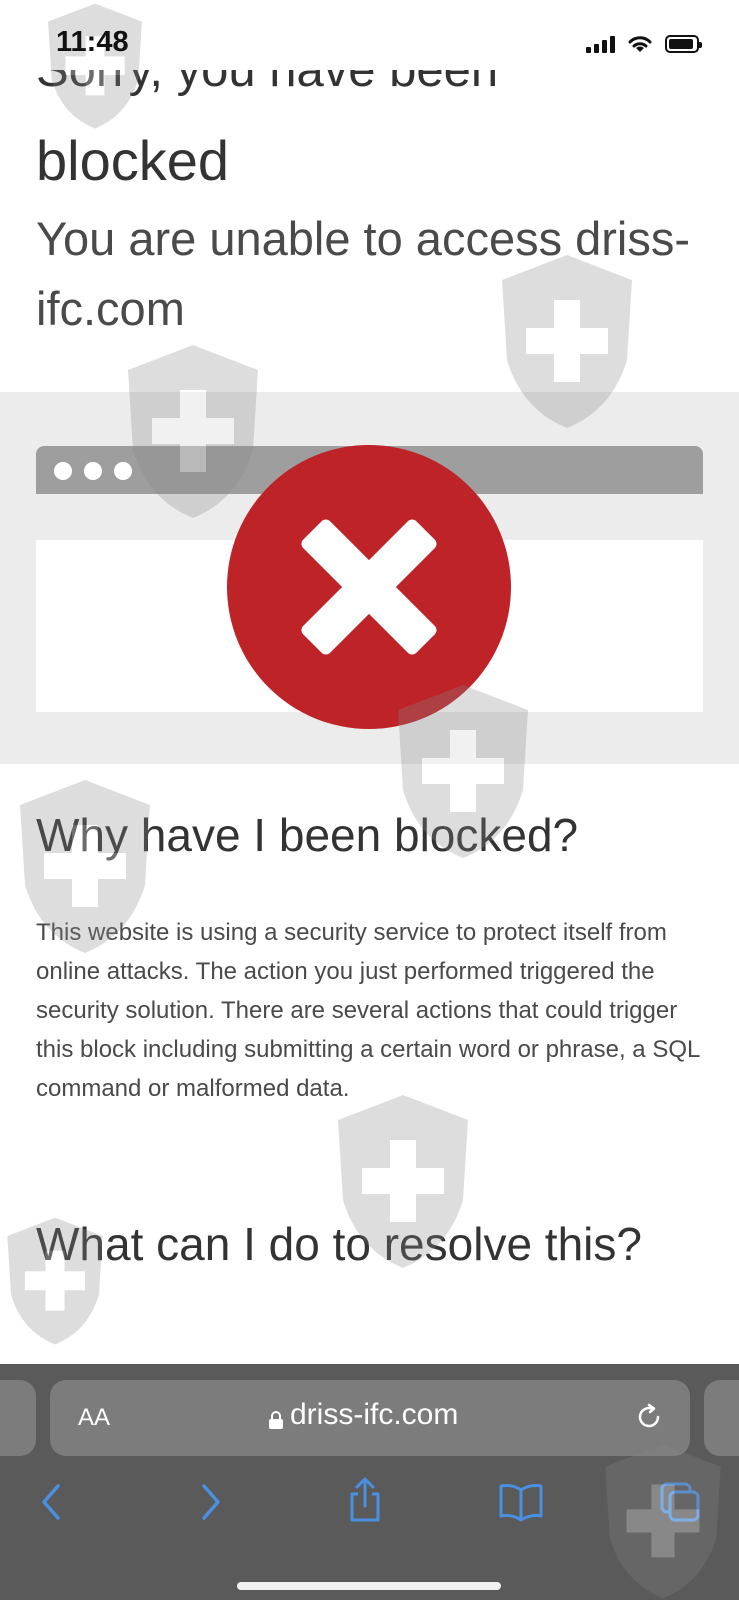  I want to click on forward-icon, so click(211, 1502).